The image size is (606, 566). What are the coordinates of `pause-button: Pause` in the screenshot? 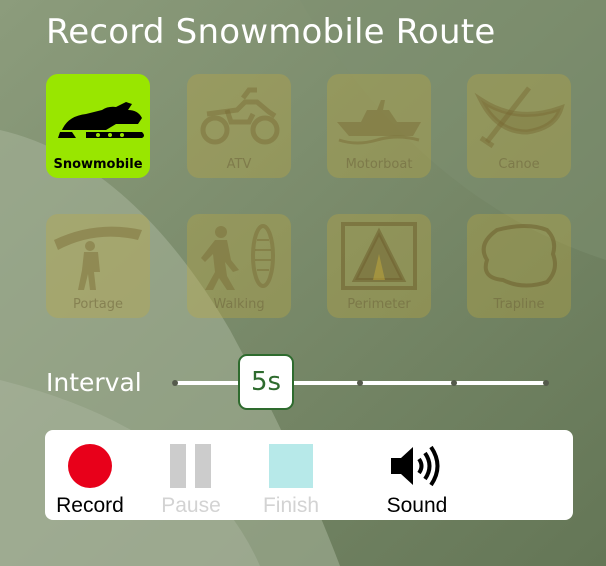 It's located at (191, 475).